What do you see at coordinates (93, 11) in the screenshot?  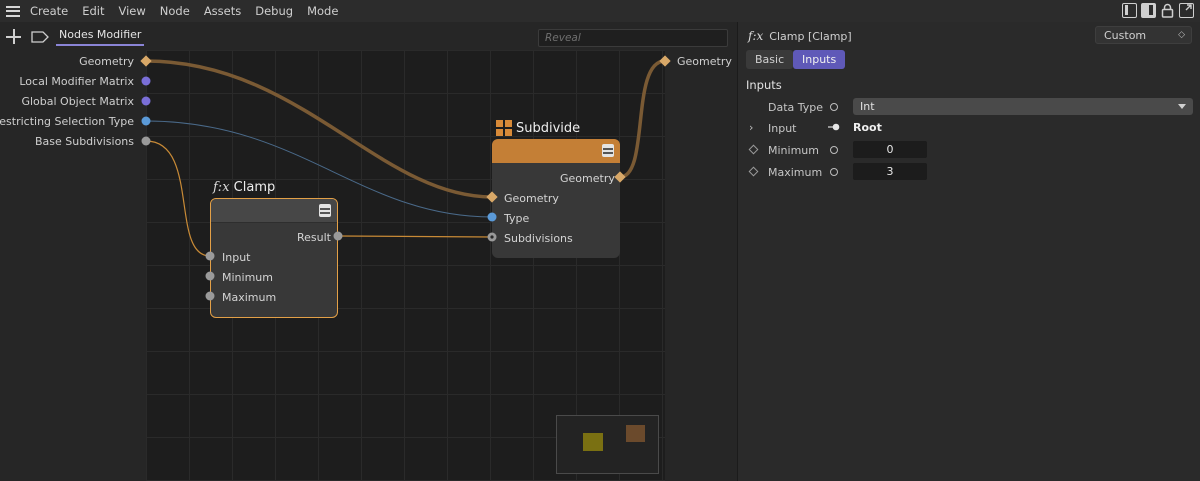 I see `menu-edit: Edit` at bounding box center [93, 11].